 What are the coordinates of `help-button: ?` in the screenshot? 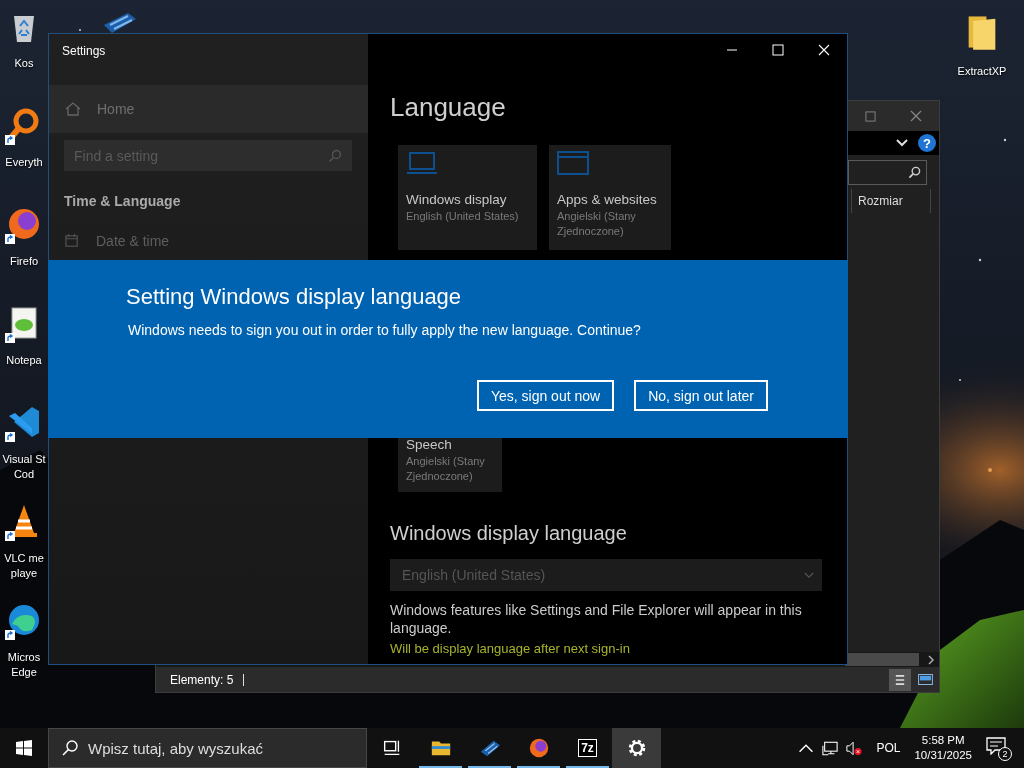 It's located at (927, 143).